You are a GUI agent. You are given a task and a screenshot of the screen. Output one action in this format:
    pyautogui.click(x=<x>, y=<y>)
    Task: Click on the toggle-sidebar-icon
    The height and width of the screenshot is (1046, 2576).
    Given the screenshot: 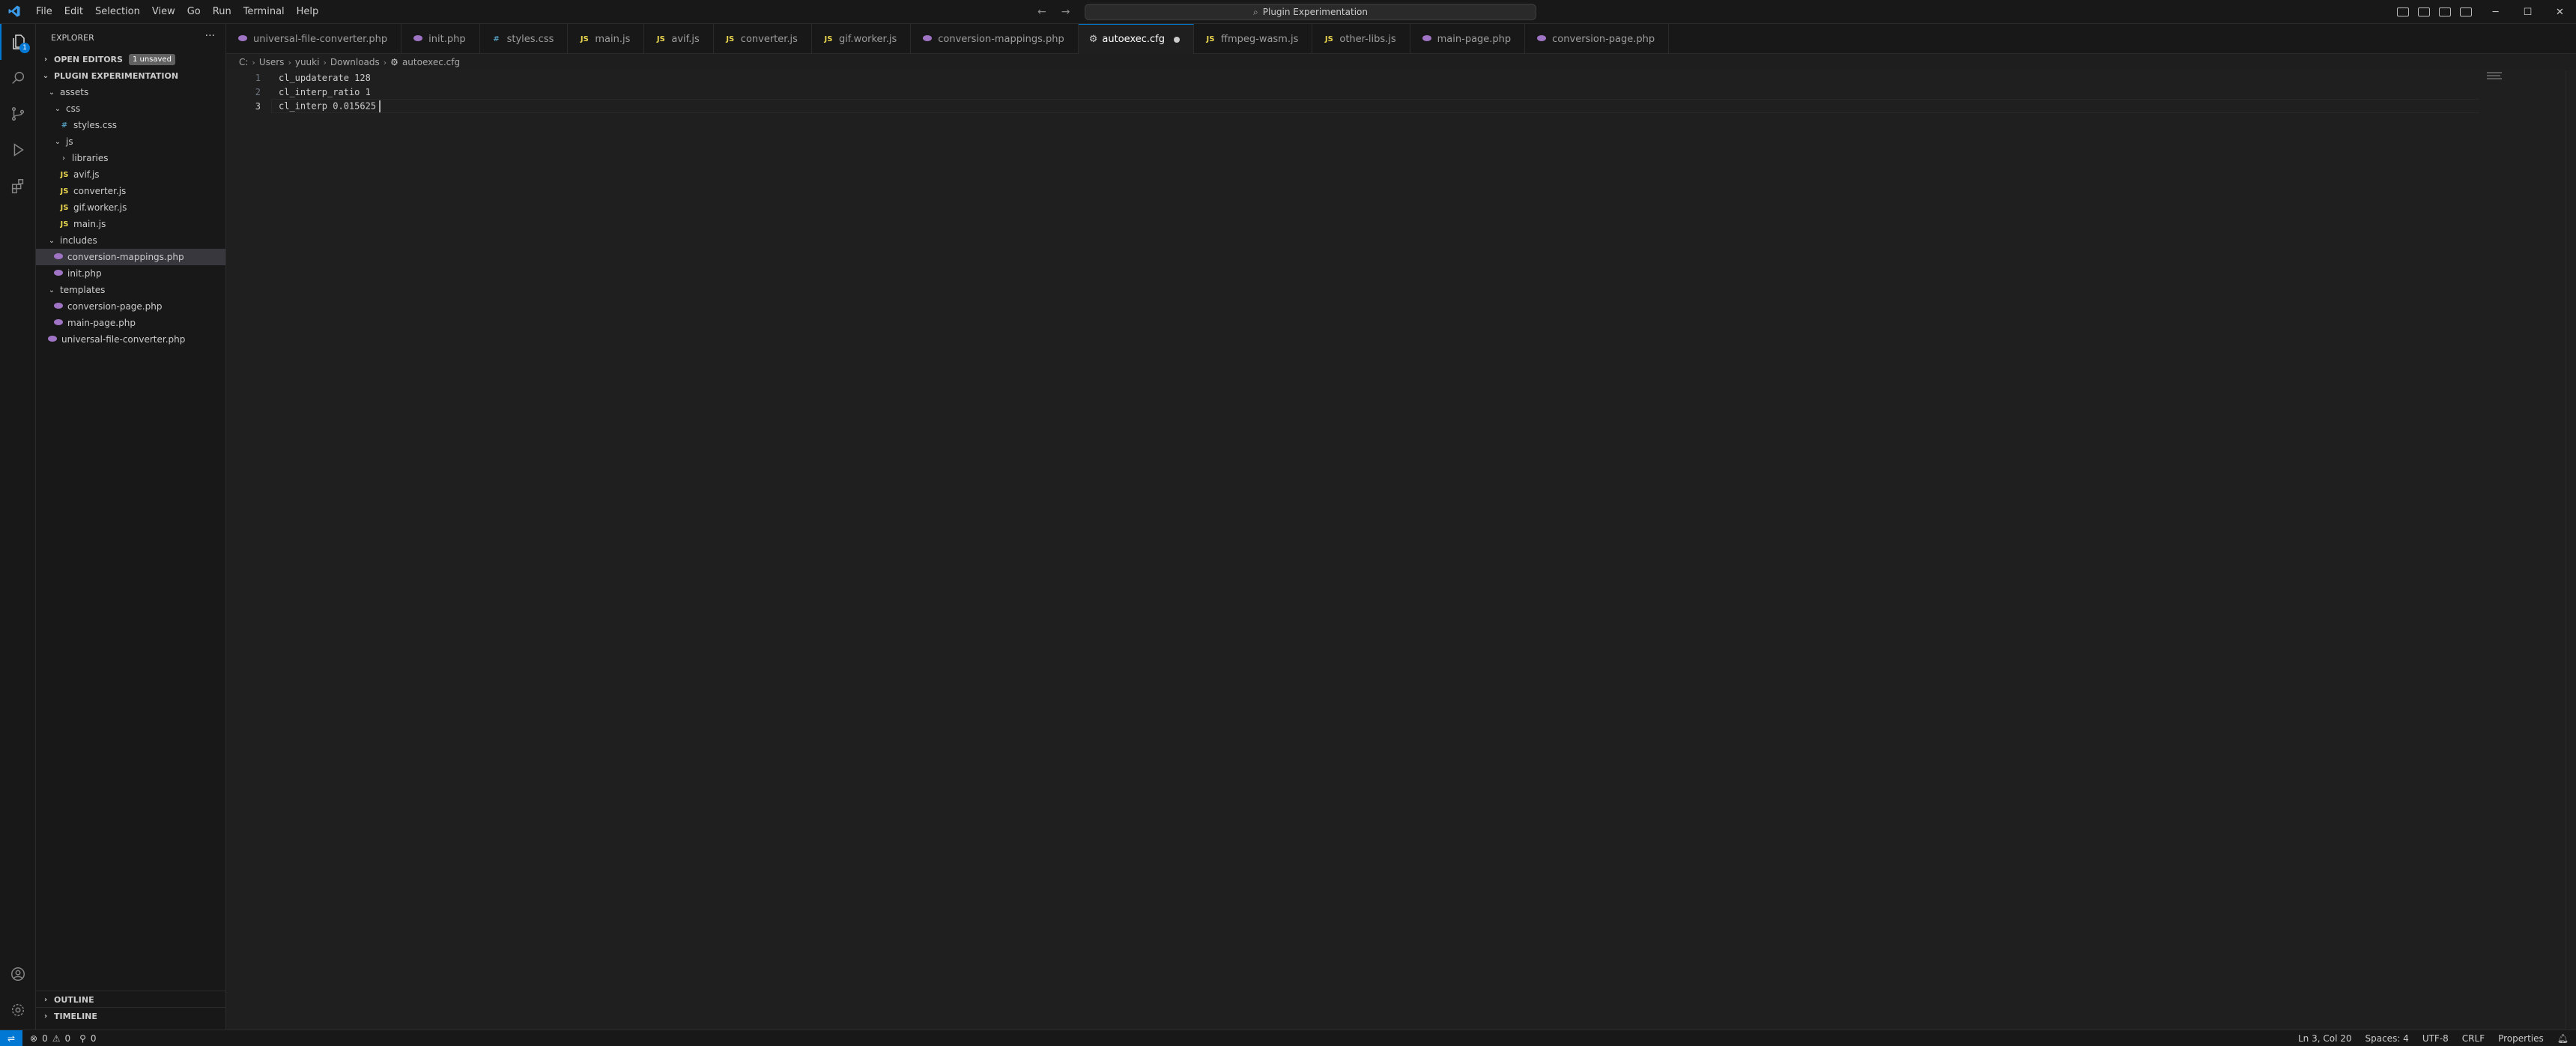 What is the action you would take?
    pyautogui.click(x=2403, y=11)
    